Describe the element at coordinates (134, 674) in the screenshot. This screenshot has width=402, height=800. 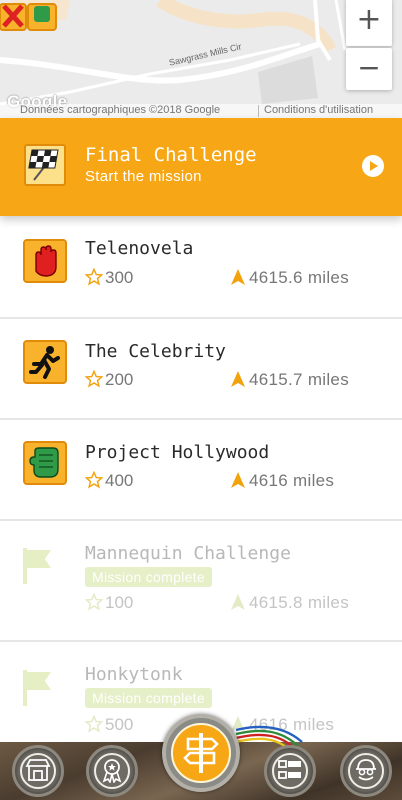
I see `mission-name: Honkytonk` at that location.